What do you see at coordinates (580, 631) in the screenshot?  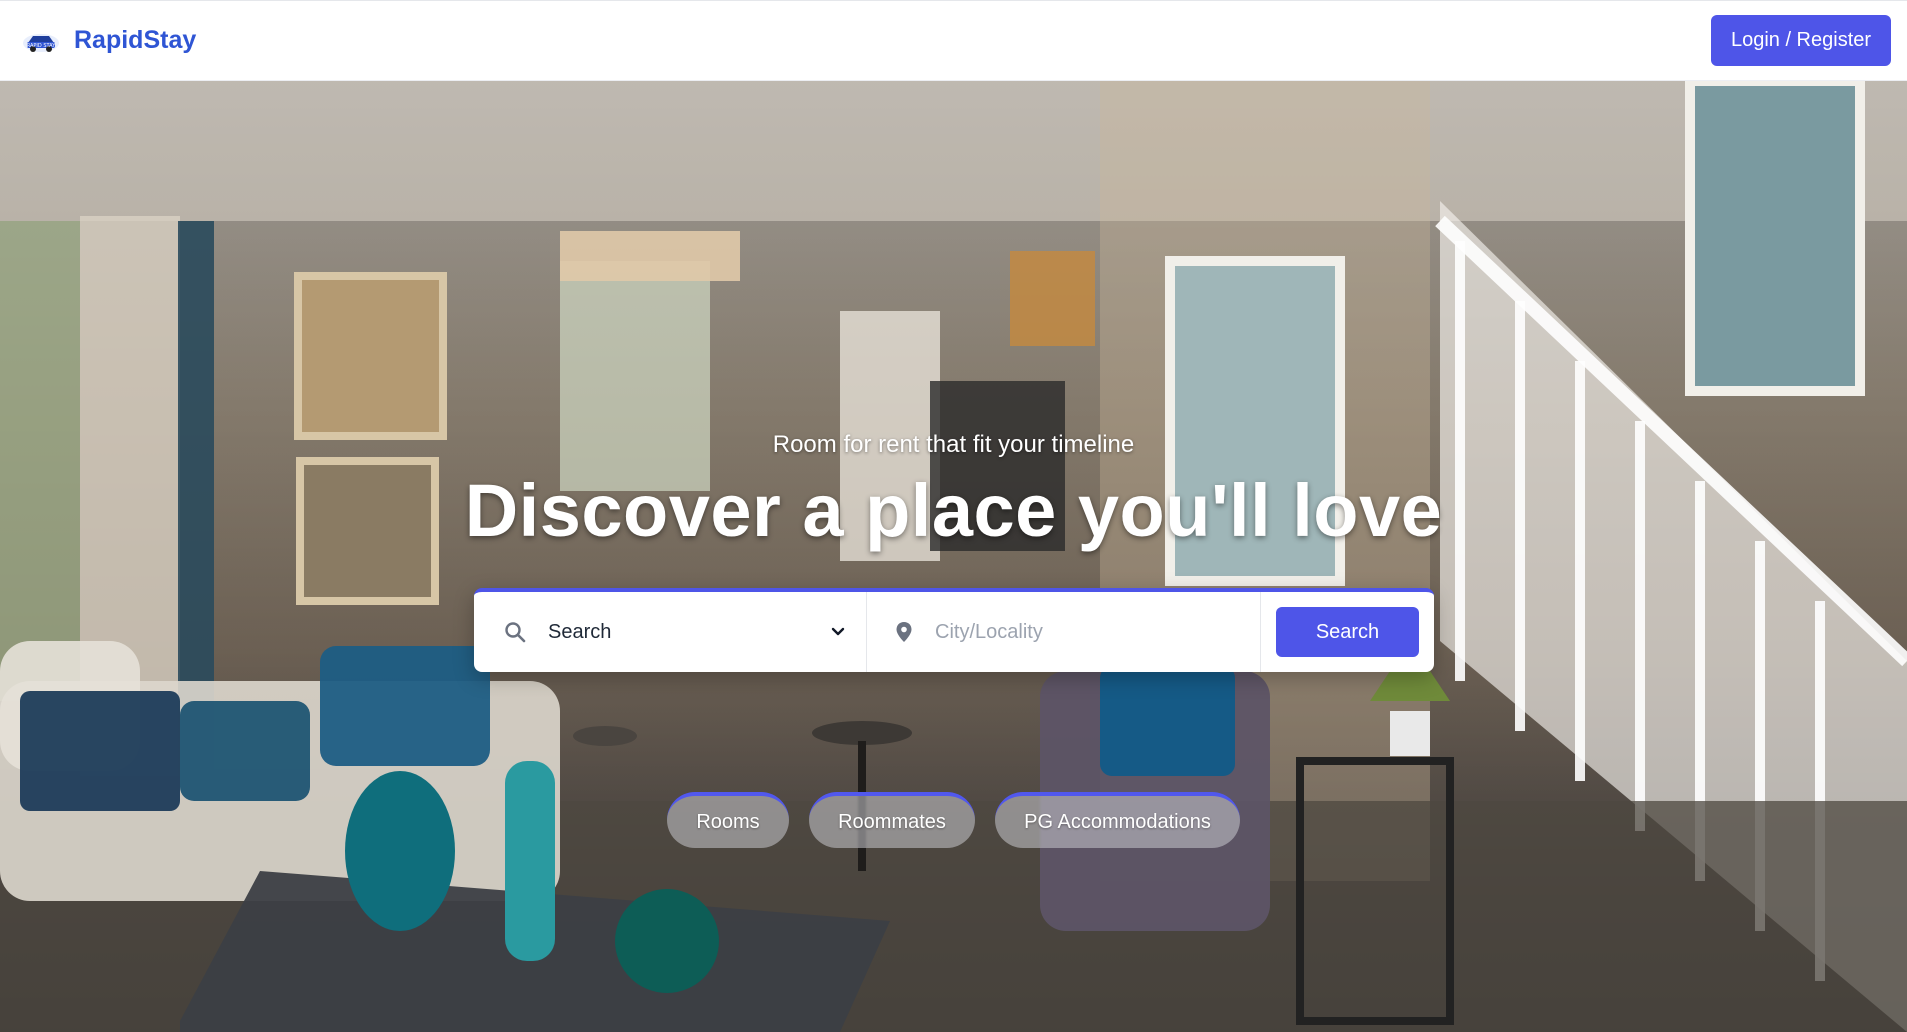 I see `search-type-selected: Search` at bounding box center [580, 631].